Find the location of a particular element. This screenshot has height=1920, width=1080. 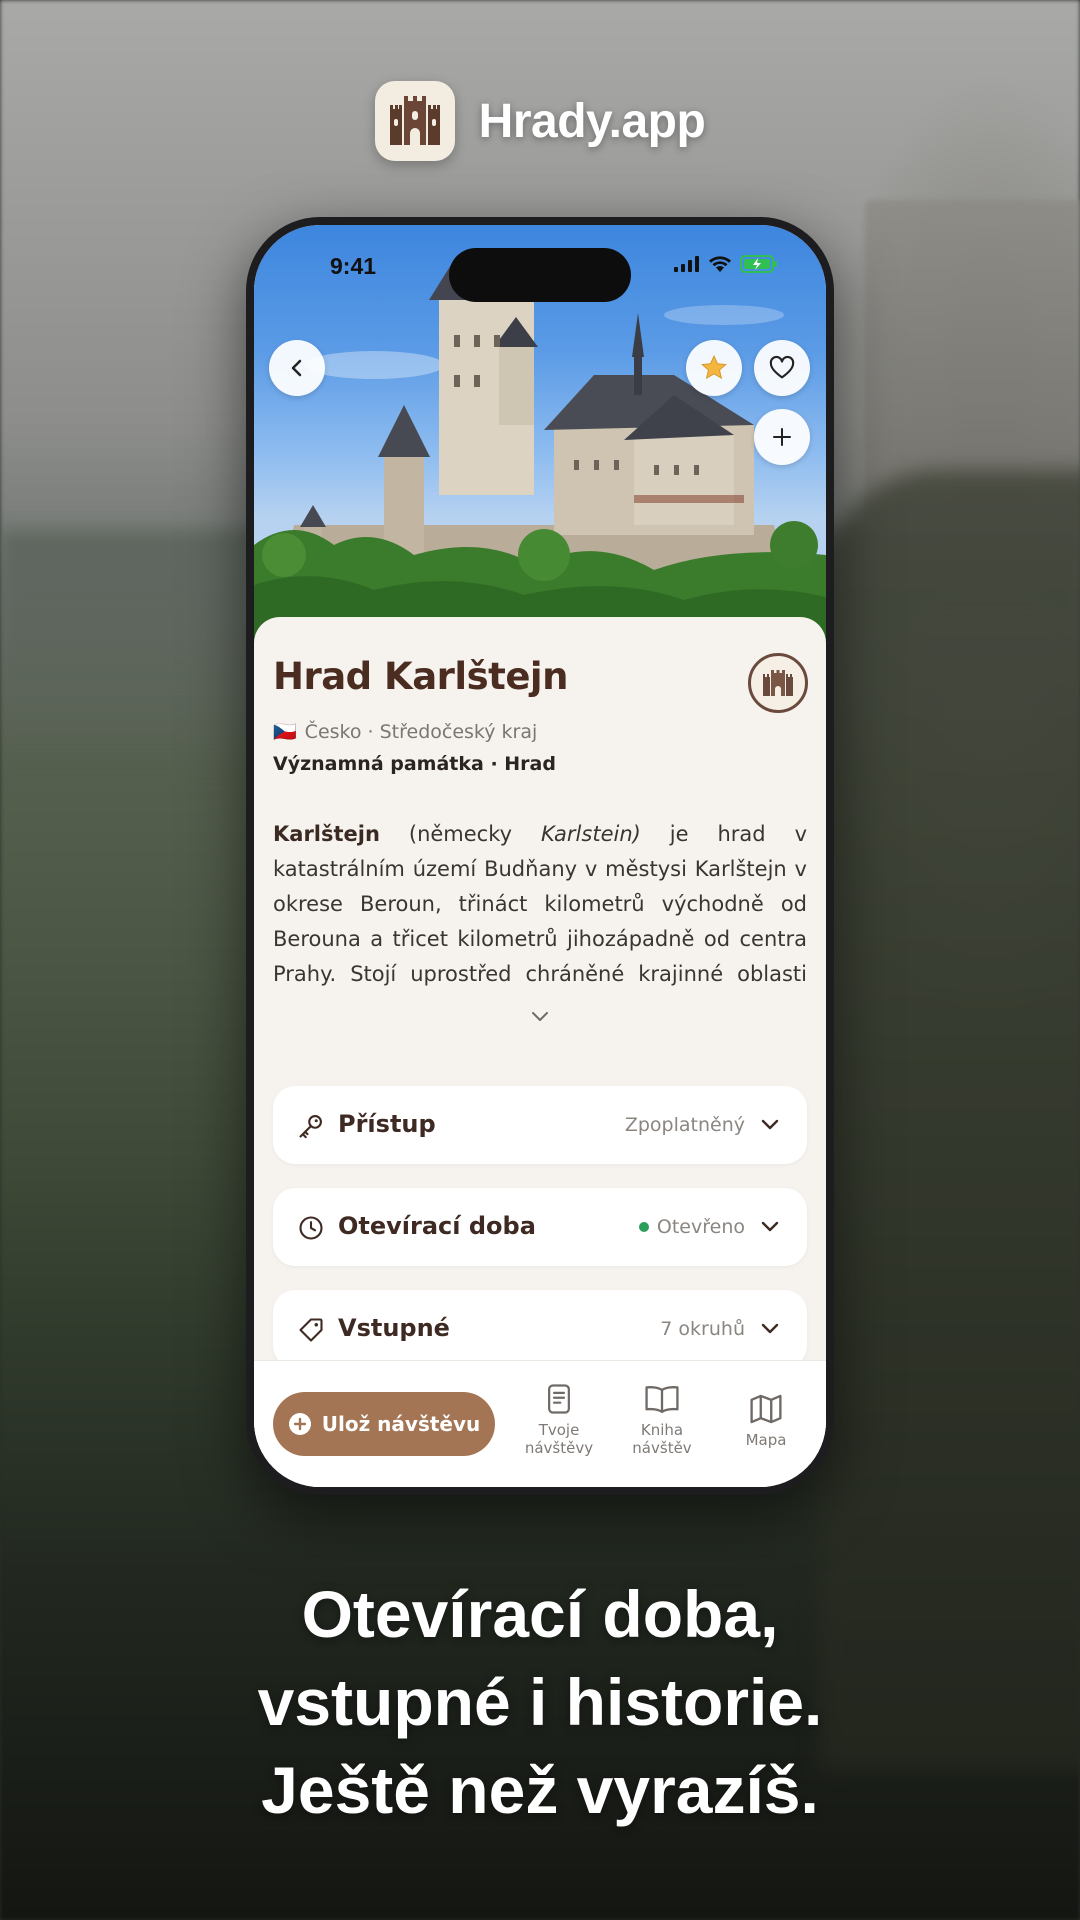

nav-my-visits: Tvoje návštěvy is located at coordinates (559, 1420).